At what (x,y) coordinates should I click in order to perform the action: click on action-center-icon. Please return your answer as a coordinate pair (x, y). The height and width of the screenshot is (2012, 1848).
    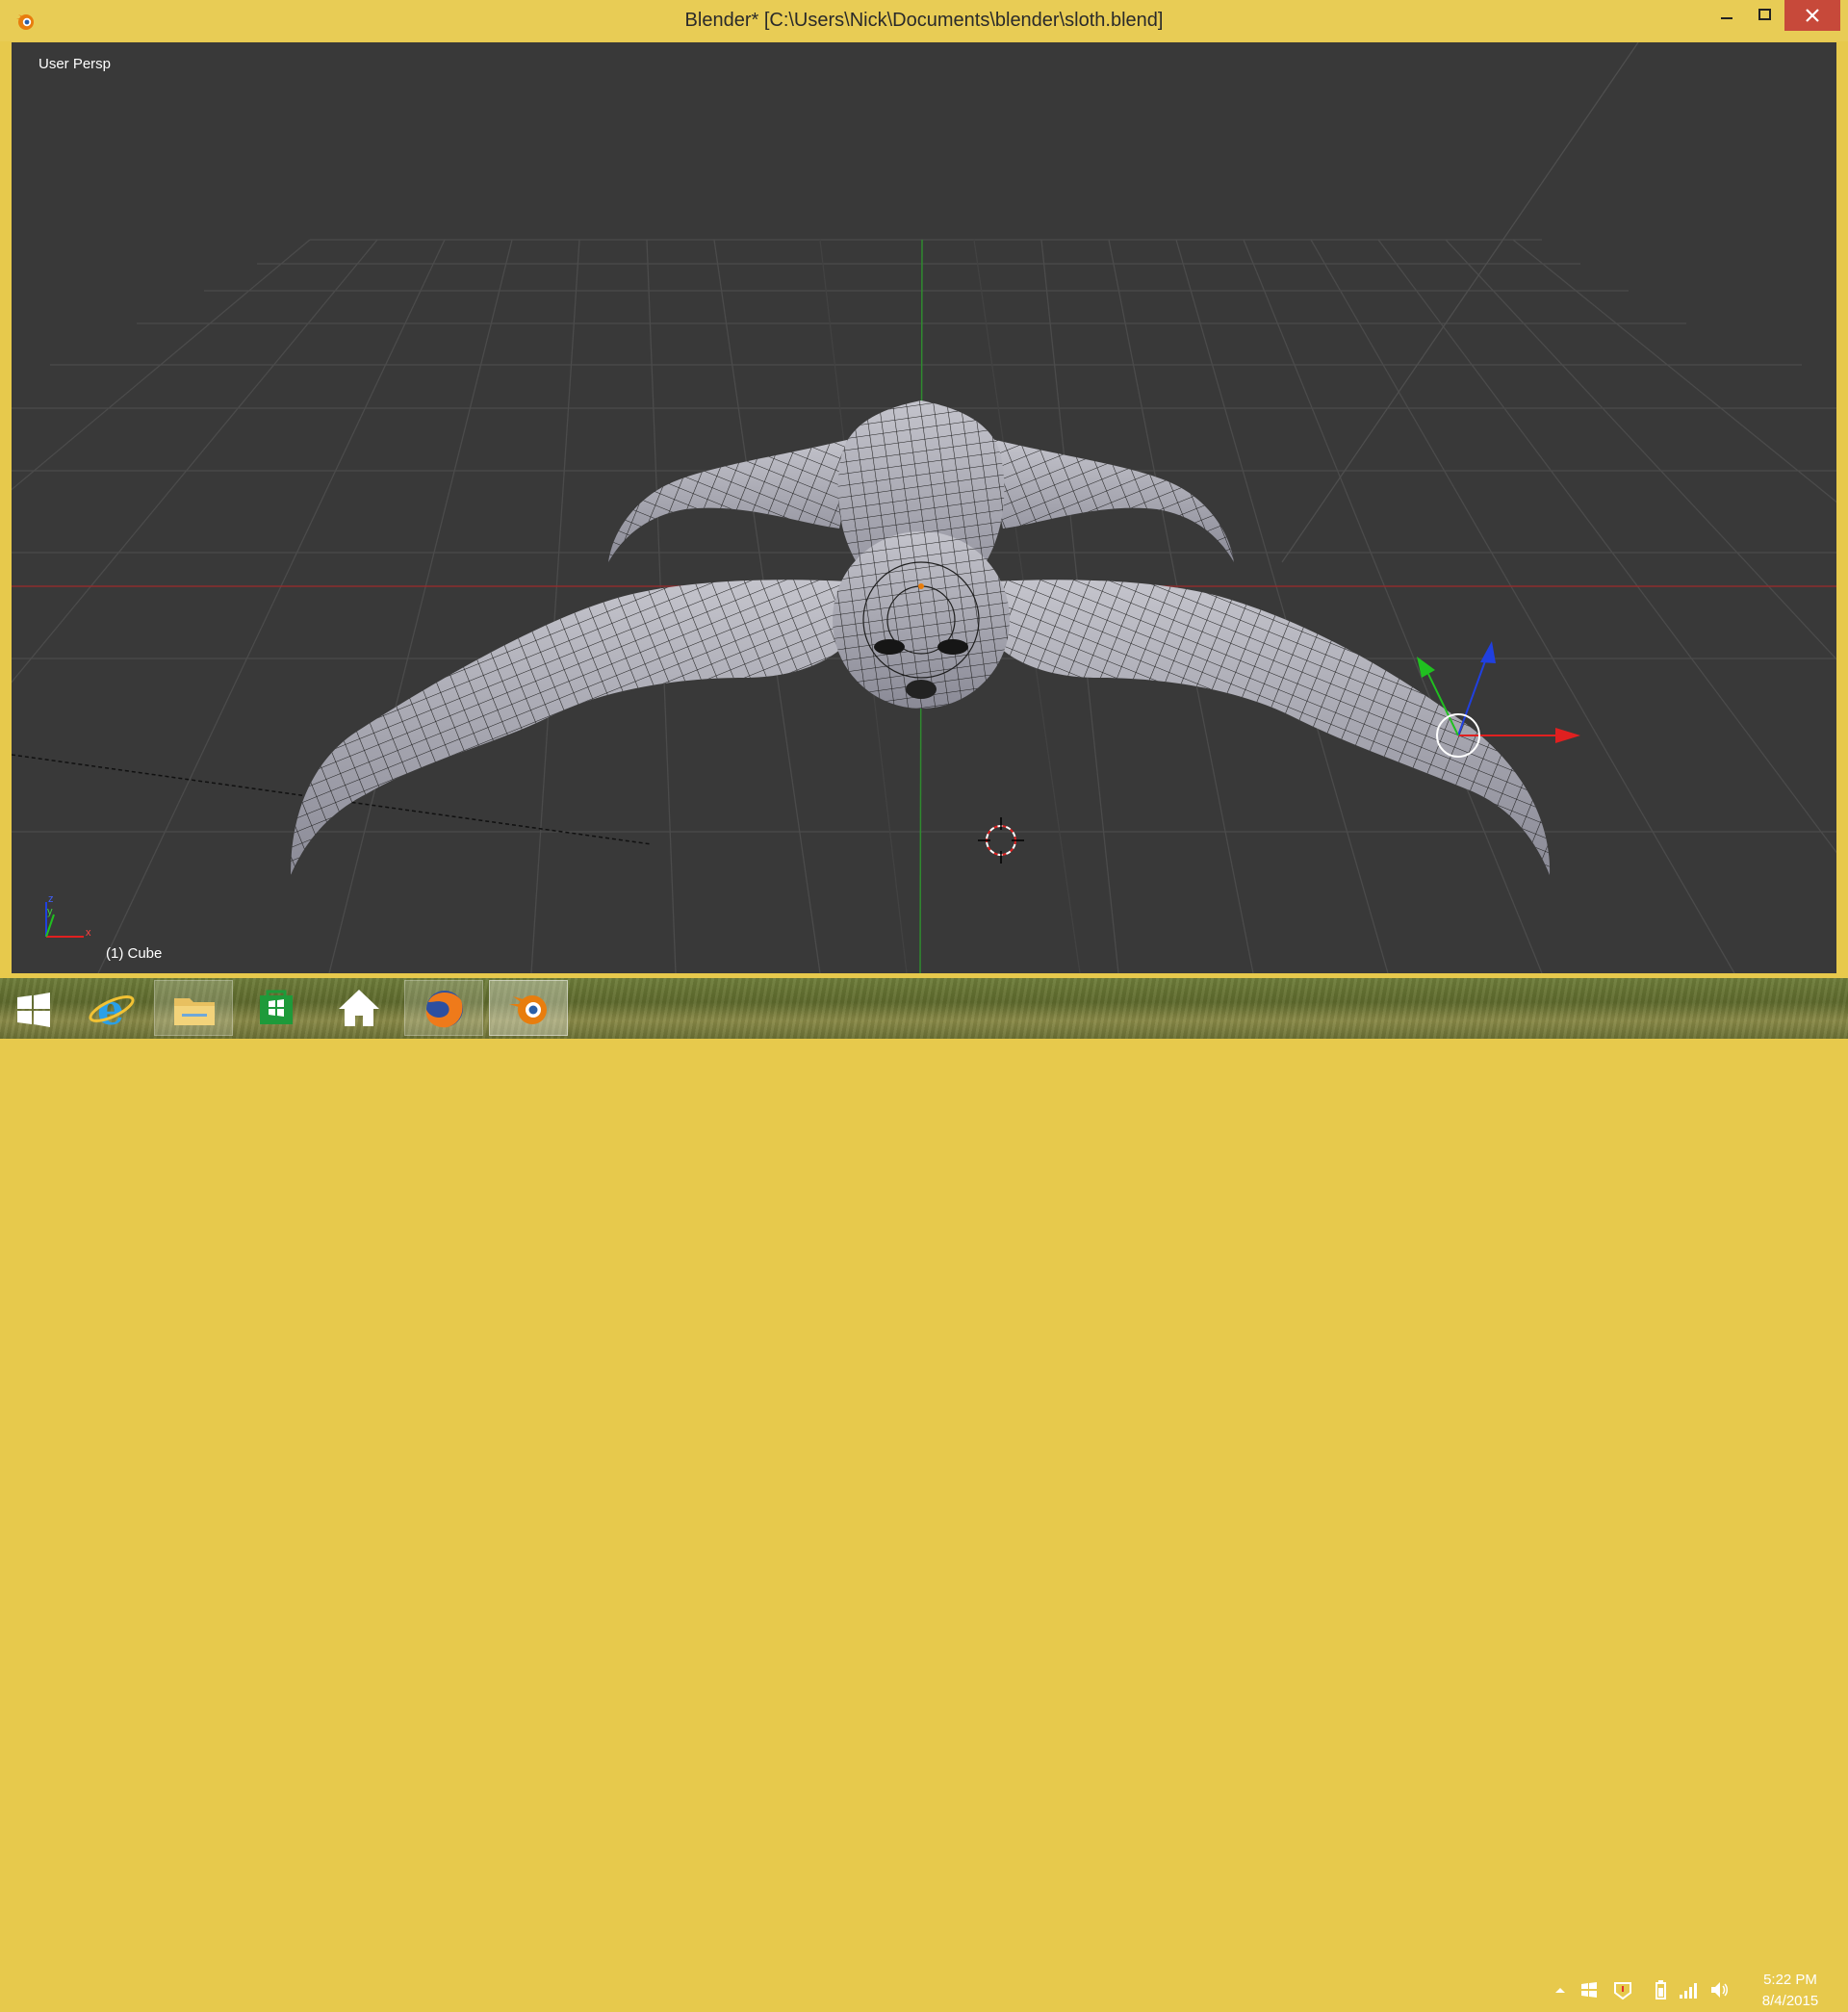
    Looking at the image, I should click on (1622, 1991).